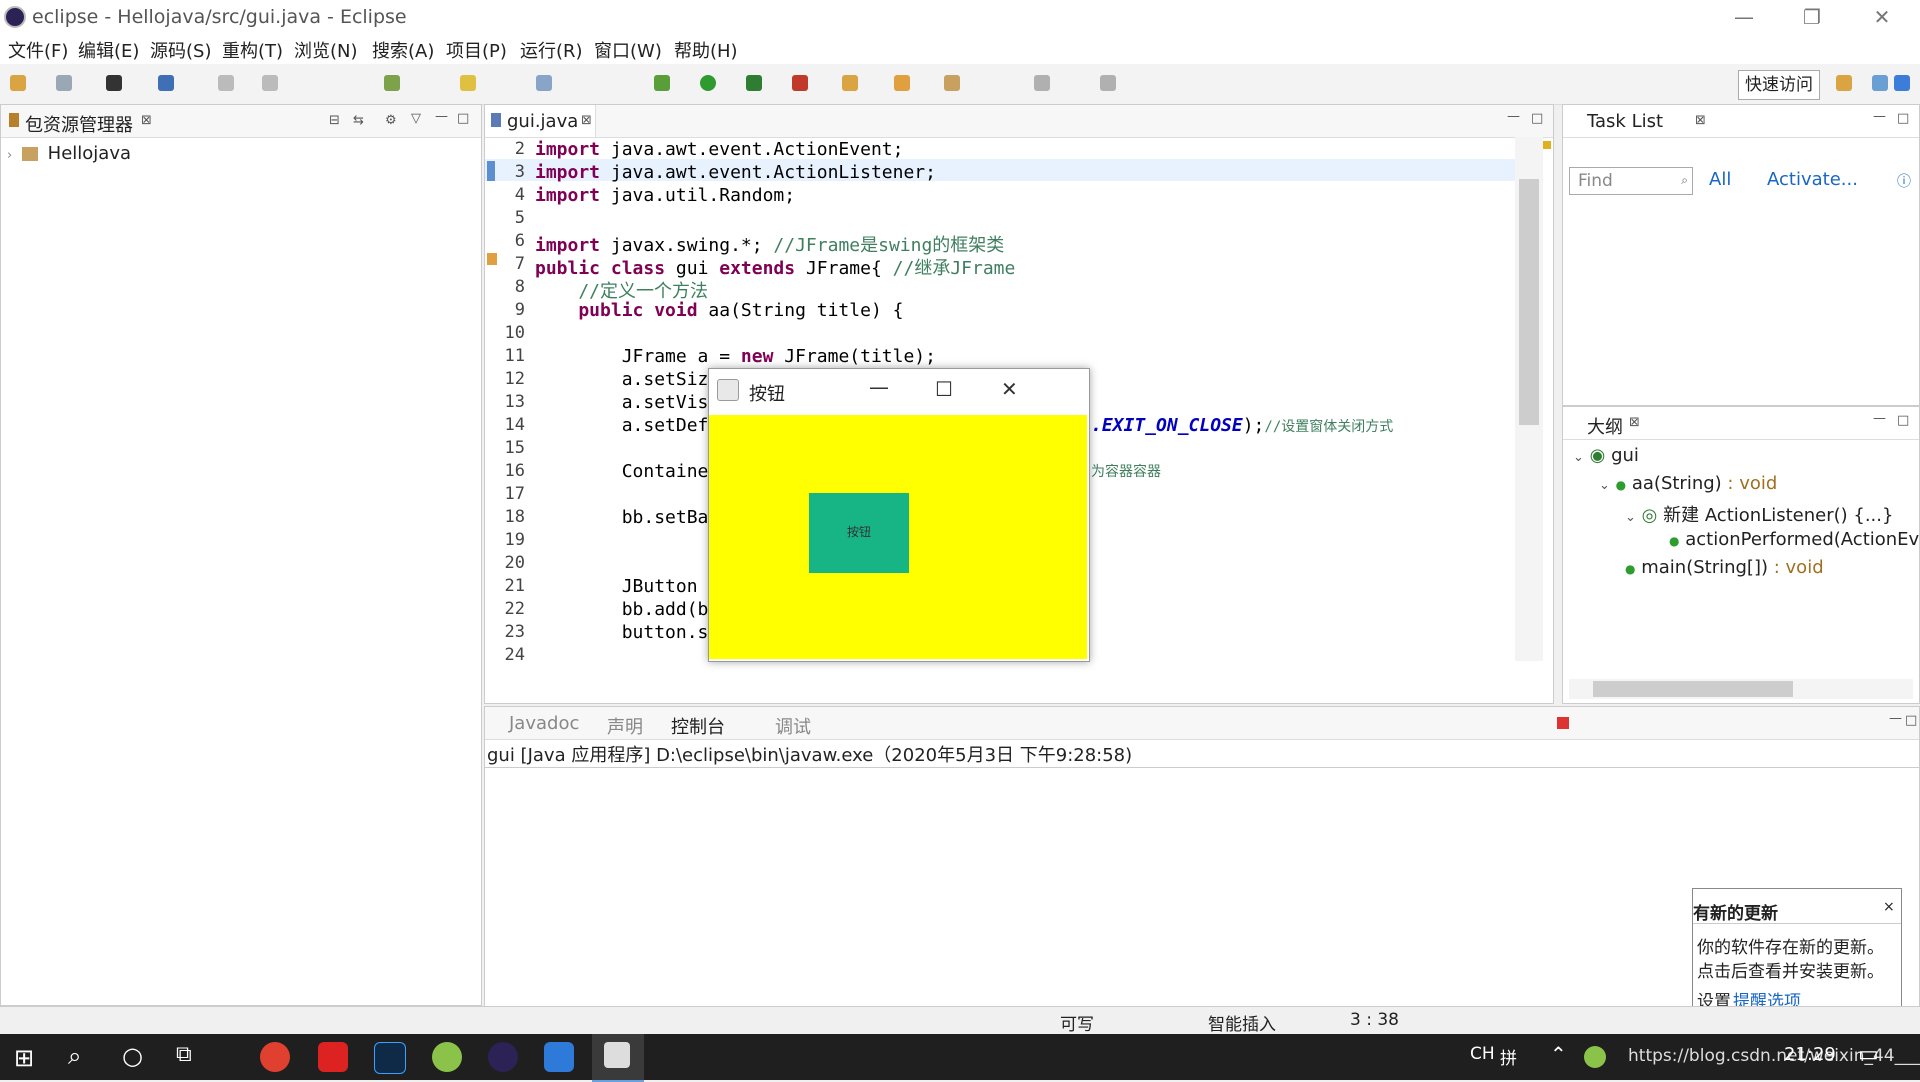  What do you see at coordinates (1108, 83) in the screenshot?
I see `forward-icon` at bounding box center [1108, 83].